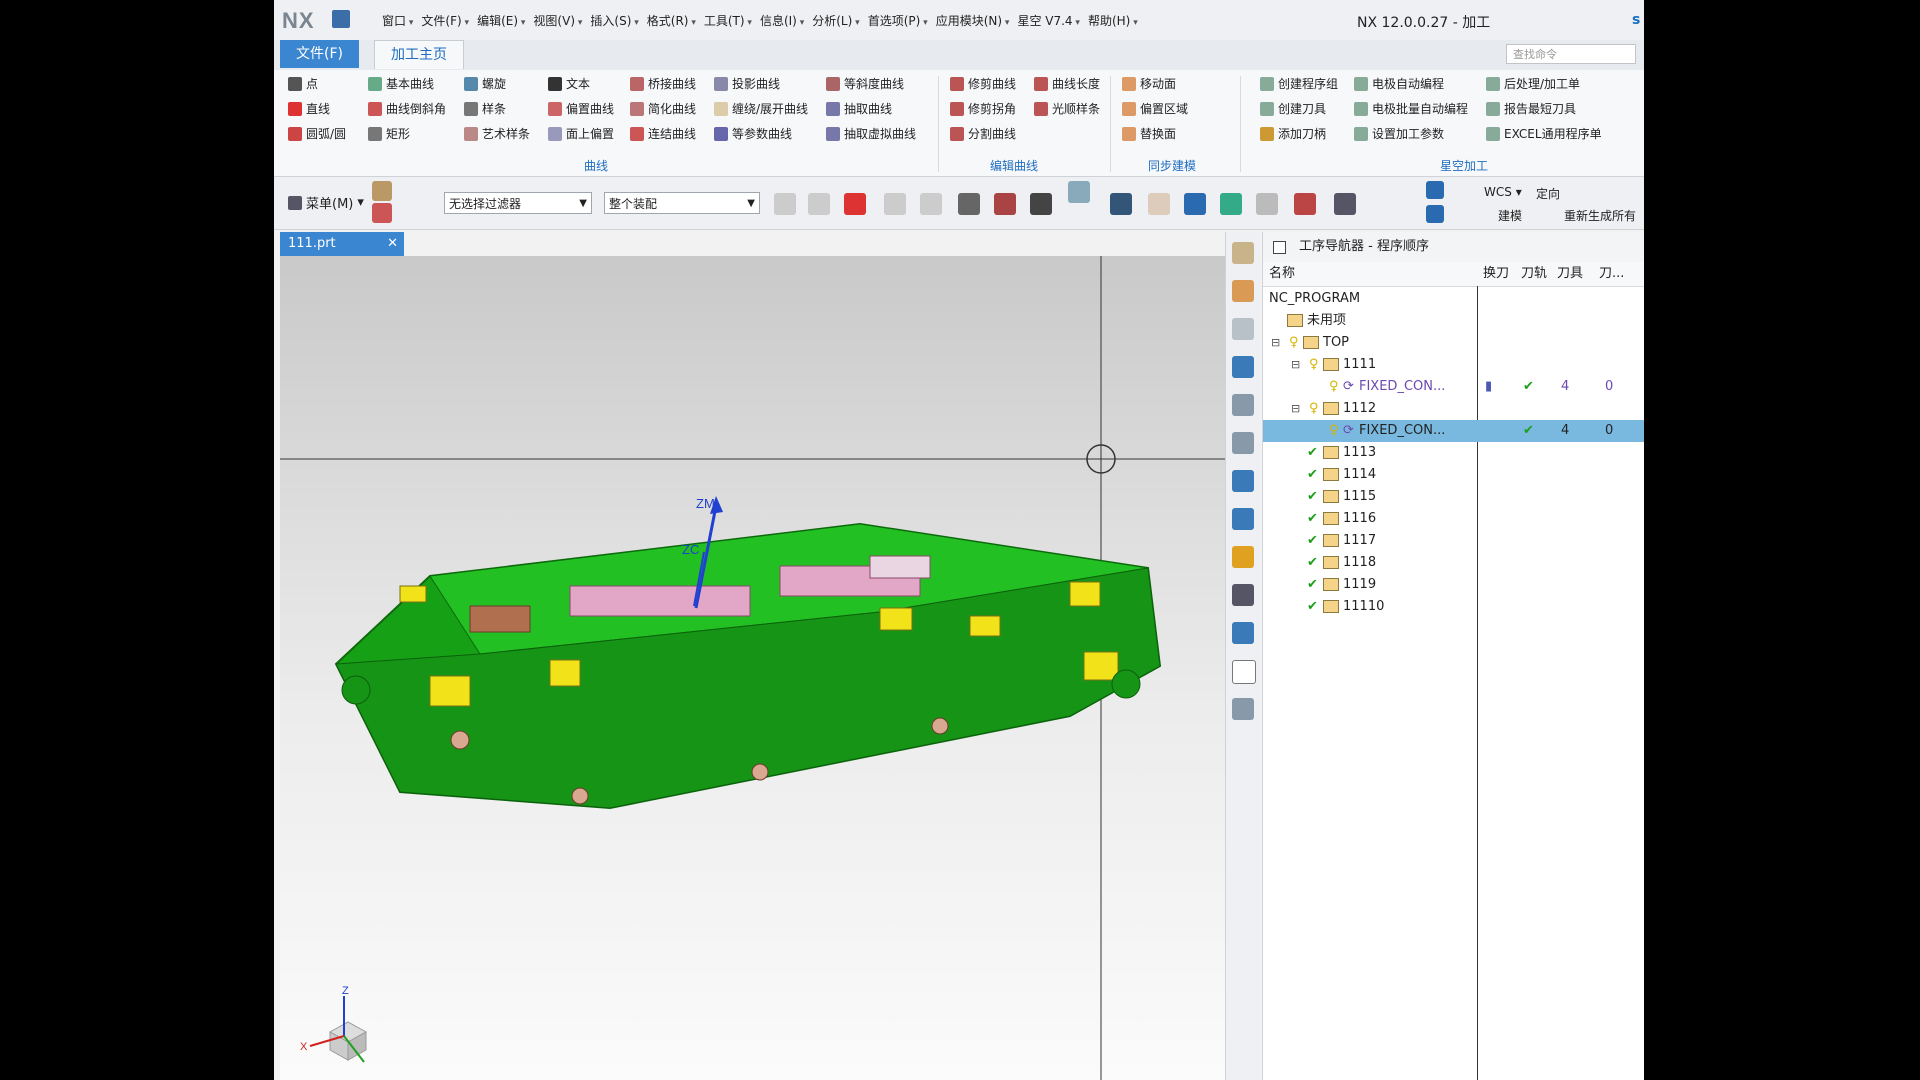 This screenshot has height=1080, width=1920. I want to click on tree-row-1115: ✔ 1115, so click(1453, 497).